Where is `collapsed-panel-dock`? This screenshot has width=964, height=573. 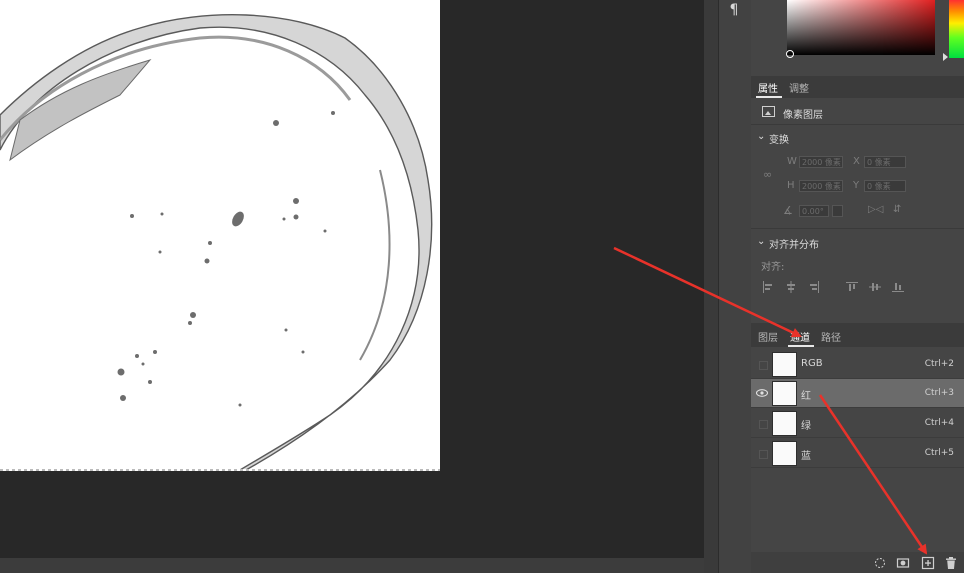 collapsed-panel-dock is located at coordinates (735, 286).